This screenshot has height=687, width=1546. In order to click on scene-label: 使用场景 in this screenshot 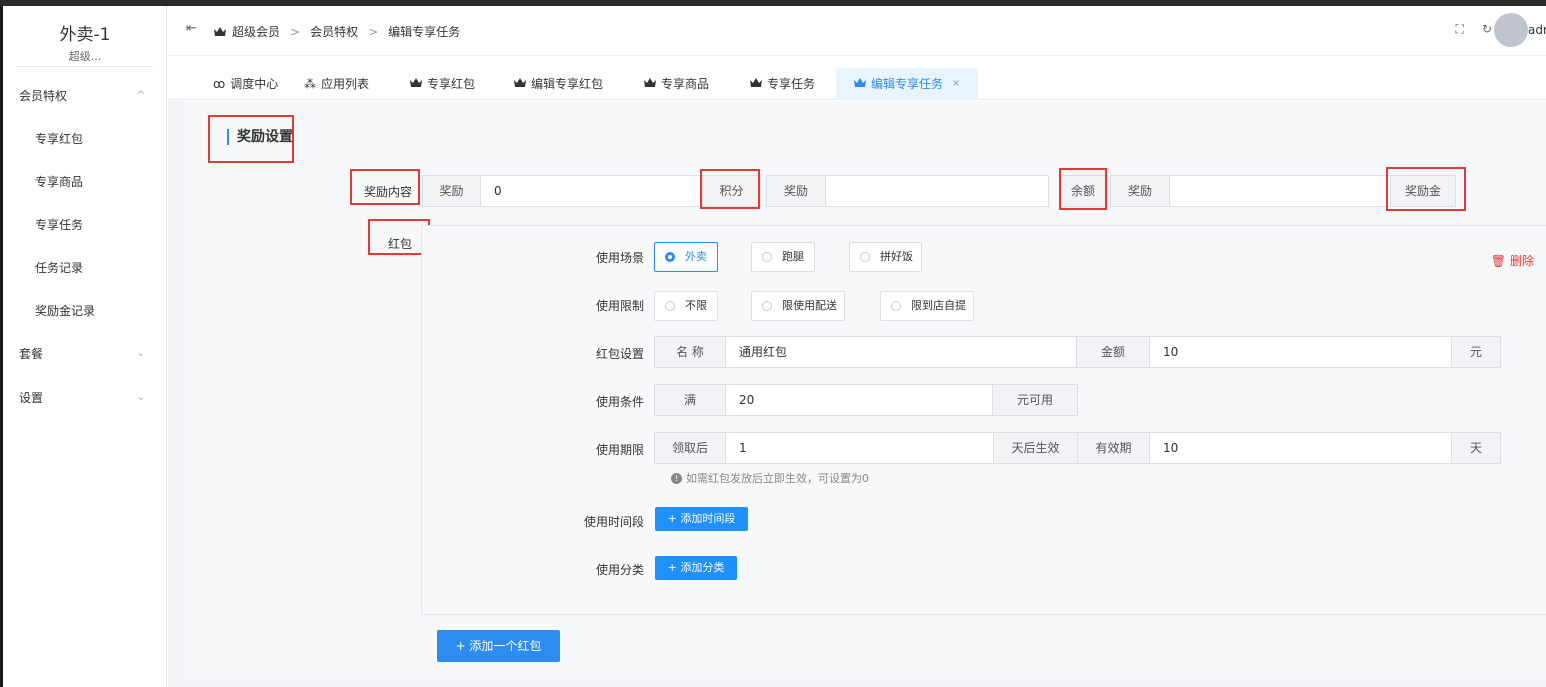, I will do `click(620, 258)`.